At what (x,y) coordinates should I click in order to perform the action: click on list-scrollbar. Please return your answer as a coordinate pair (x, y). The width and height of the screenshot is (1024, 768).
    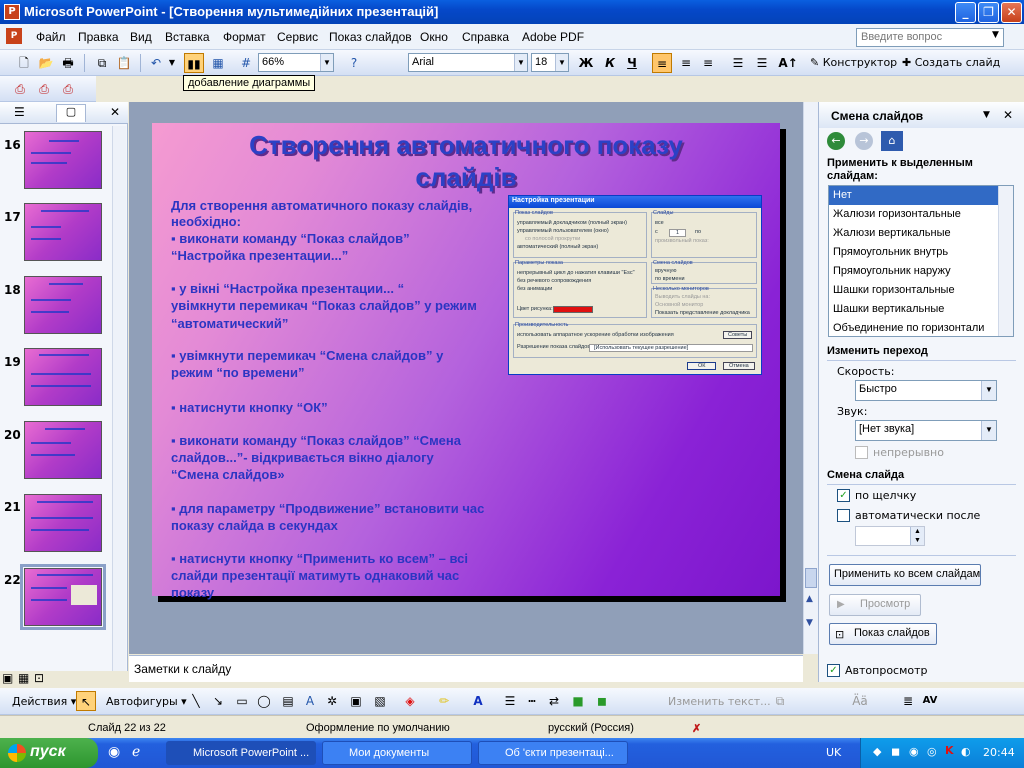
    Looking at the image, I should click on (1005, 261).